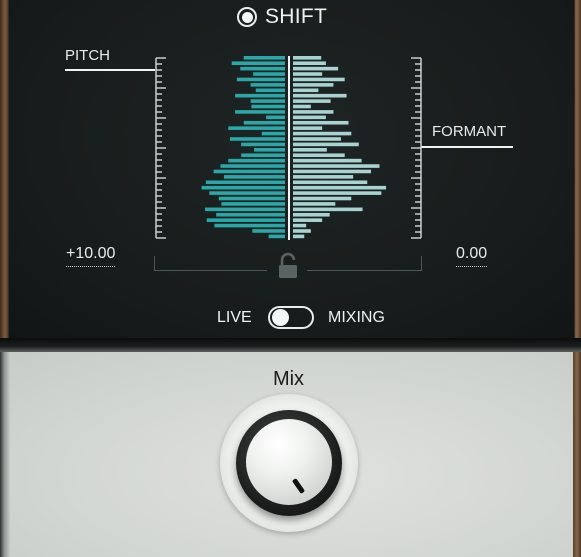 This screenshot has height=557, width=581. What do you see at coordinates (364, 263) in the screenshot?
I see `link-bracket-right` at bounding box center [364, 263].